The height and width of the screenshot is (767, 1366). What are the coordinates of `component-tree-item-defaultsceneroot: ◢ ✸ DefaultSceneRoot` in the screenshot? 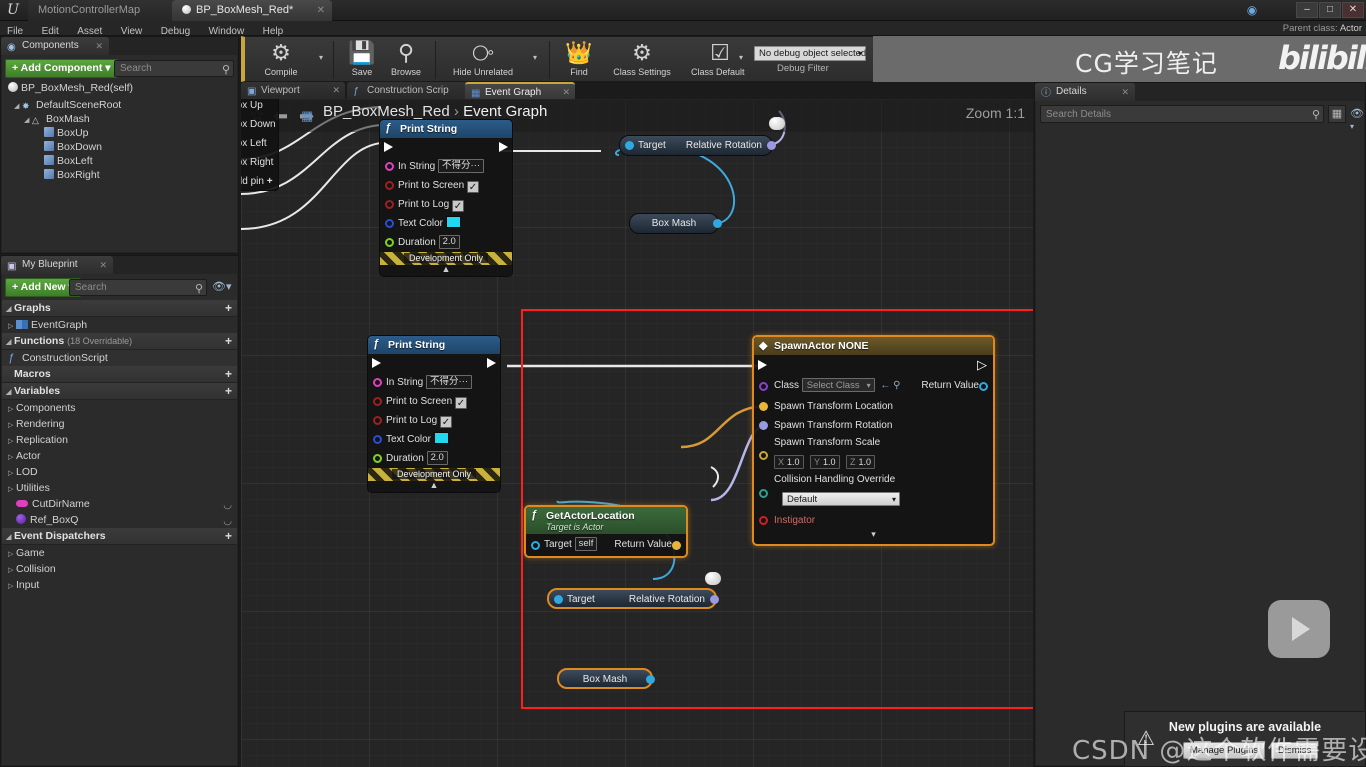 It's located at (119, 105).